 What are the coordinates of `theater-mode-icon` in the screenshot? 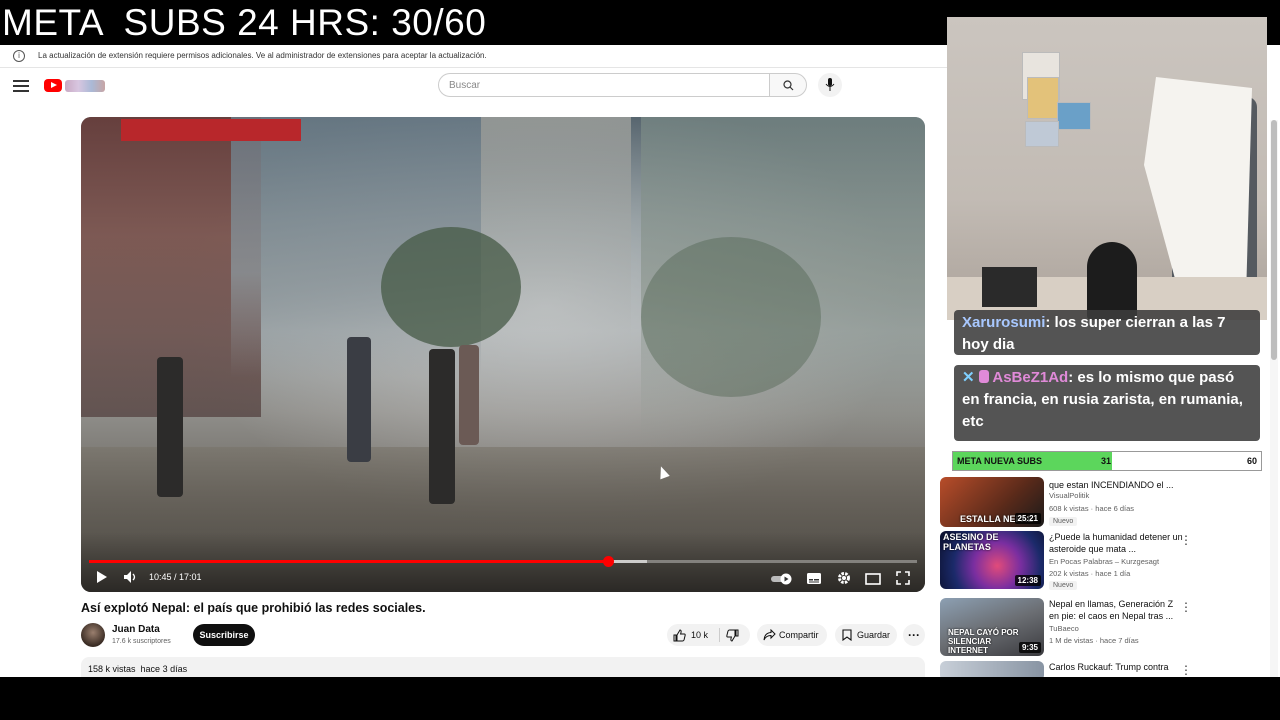 It's located at (873, 579).